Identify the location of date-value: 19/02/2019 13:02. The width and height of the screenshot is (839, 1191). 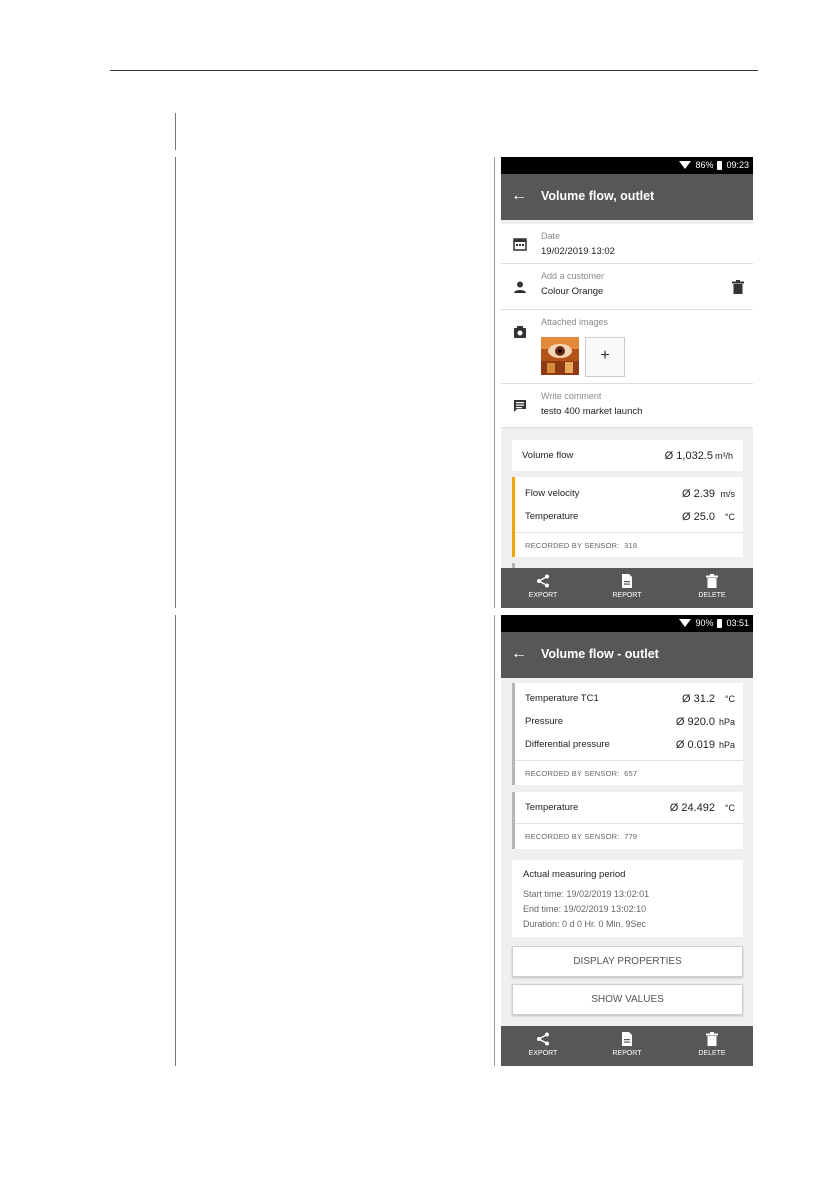
(578, 251).